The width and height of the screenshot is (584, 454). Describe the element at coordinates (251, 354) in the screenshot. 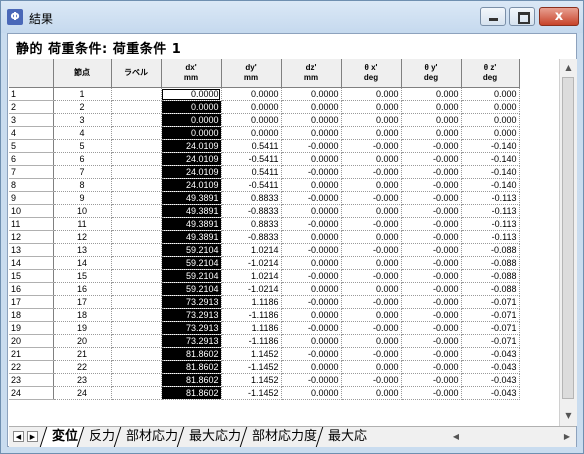

I see `table-cell: 1.1452` at that location.